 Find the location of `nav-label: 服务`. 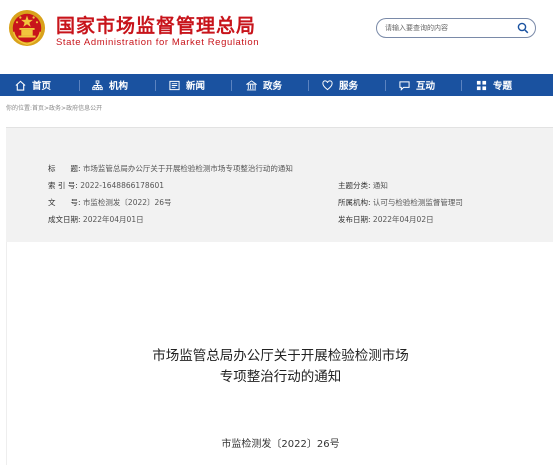

nav-label: 服务 is located at coordinates (349, 86).